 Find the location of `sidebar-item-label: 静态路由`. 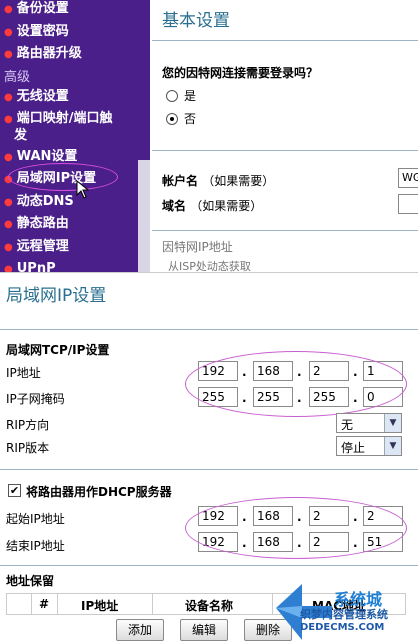

sidebar-item-label: 静态路由 is located at coordinates (42, 223).